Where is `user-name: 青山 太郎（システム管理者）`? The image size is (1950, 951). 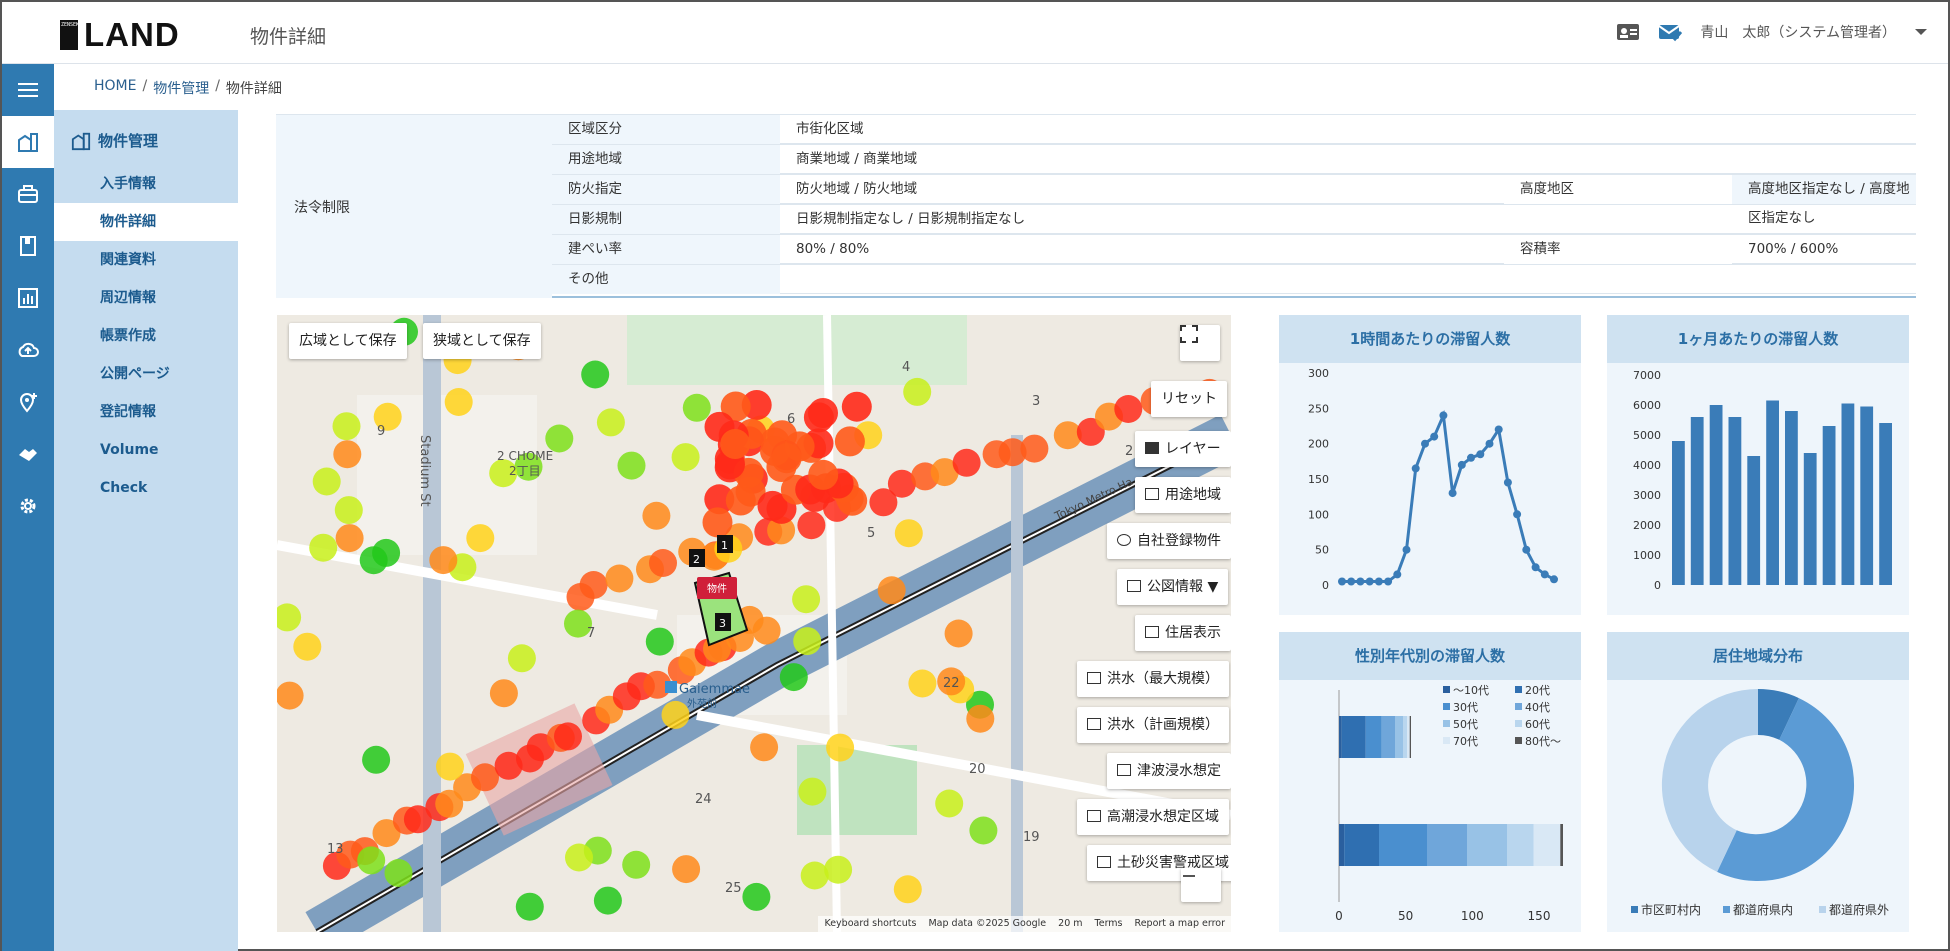
user-name: 青山 太郎（システム管理者） is located at coordinates (1798, 32).